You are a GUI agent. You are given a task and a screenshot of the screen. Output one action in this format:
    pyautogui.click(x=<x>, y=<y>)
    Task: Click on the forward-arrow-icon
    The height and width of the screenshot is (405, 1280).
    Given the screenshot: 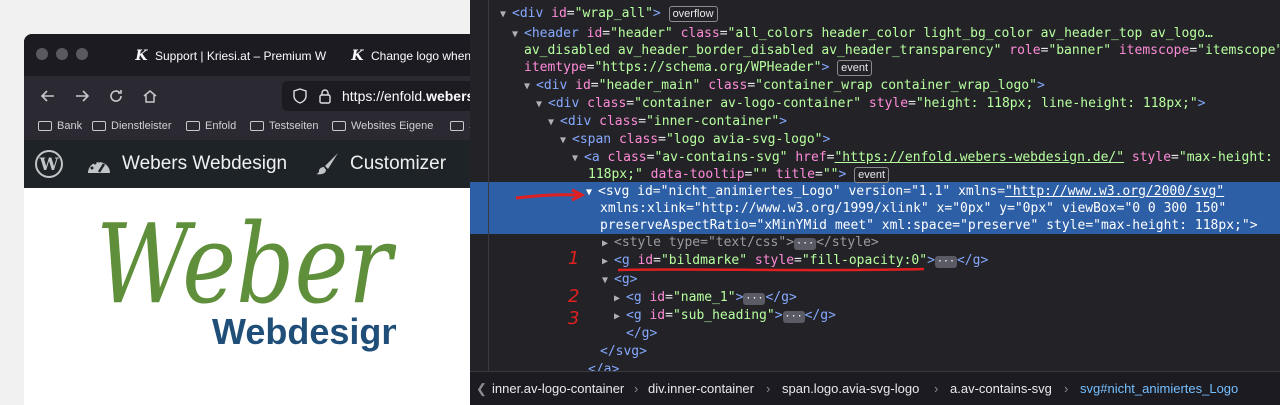 What is the action you would take?
    pyautogui.click(x=83, y=96)
    